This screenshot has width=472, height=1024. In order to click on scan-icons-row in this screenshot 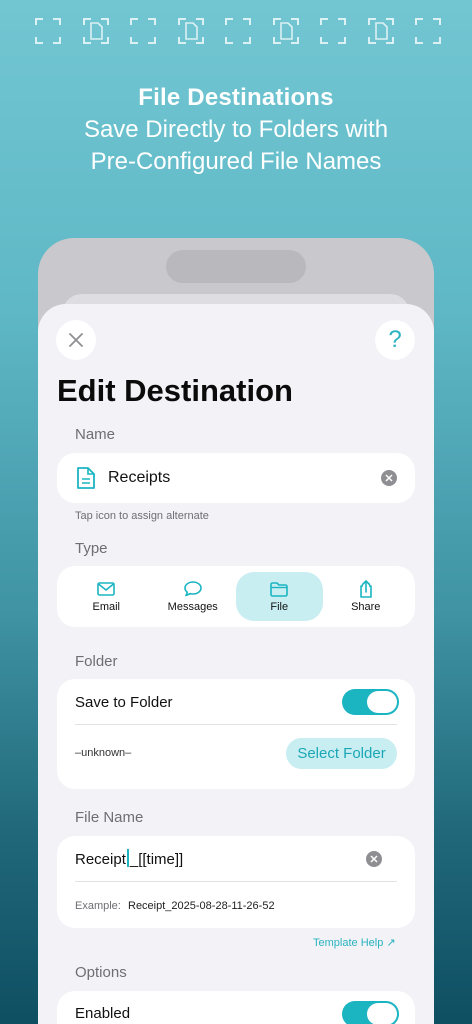, I will do `click(238, 31)`.